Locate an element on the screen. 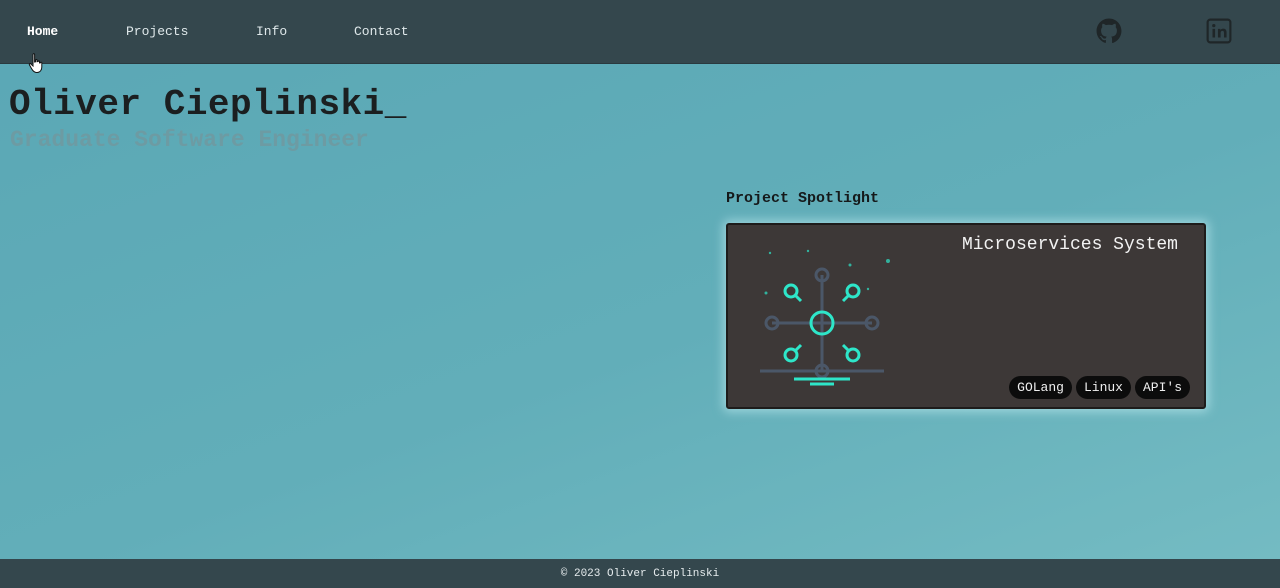 The image size is (1280, 588). hero-name: Oliver Cieplinski_ is located at coordinates (208, 104).